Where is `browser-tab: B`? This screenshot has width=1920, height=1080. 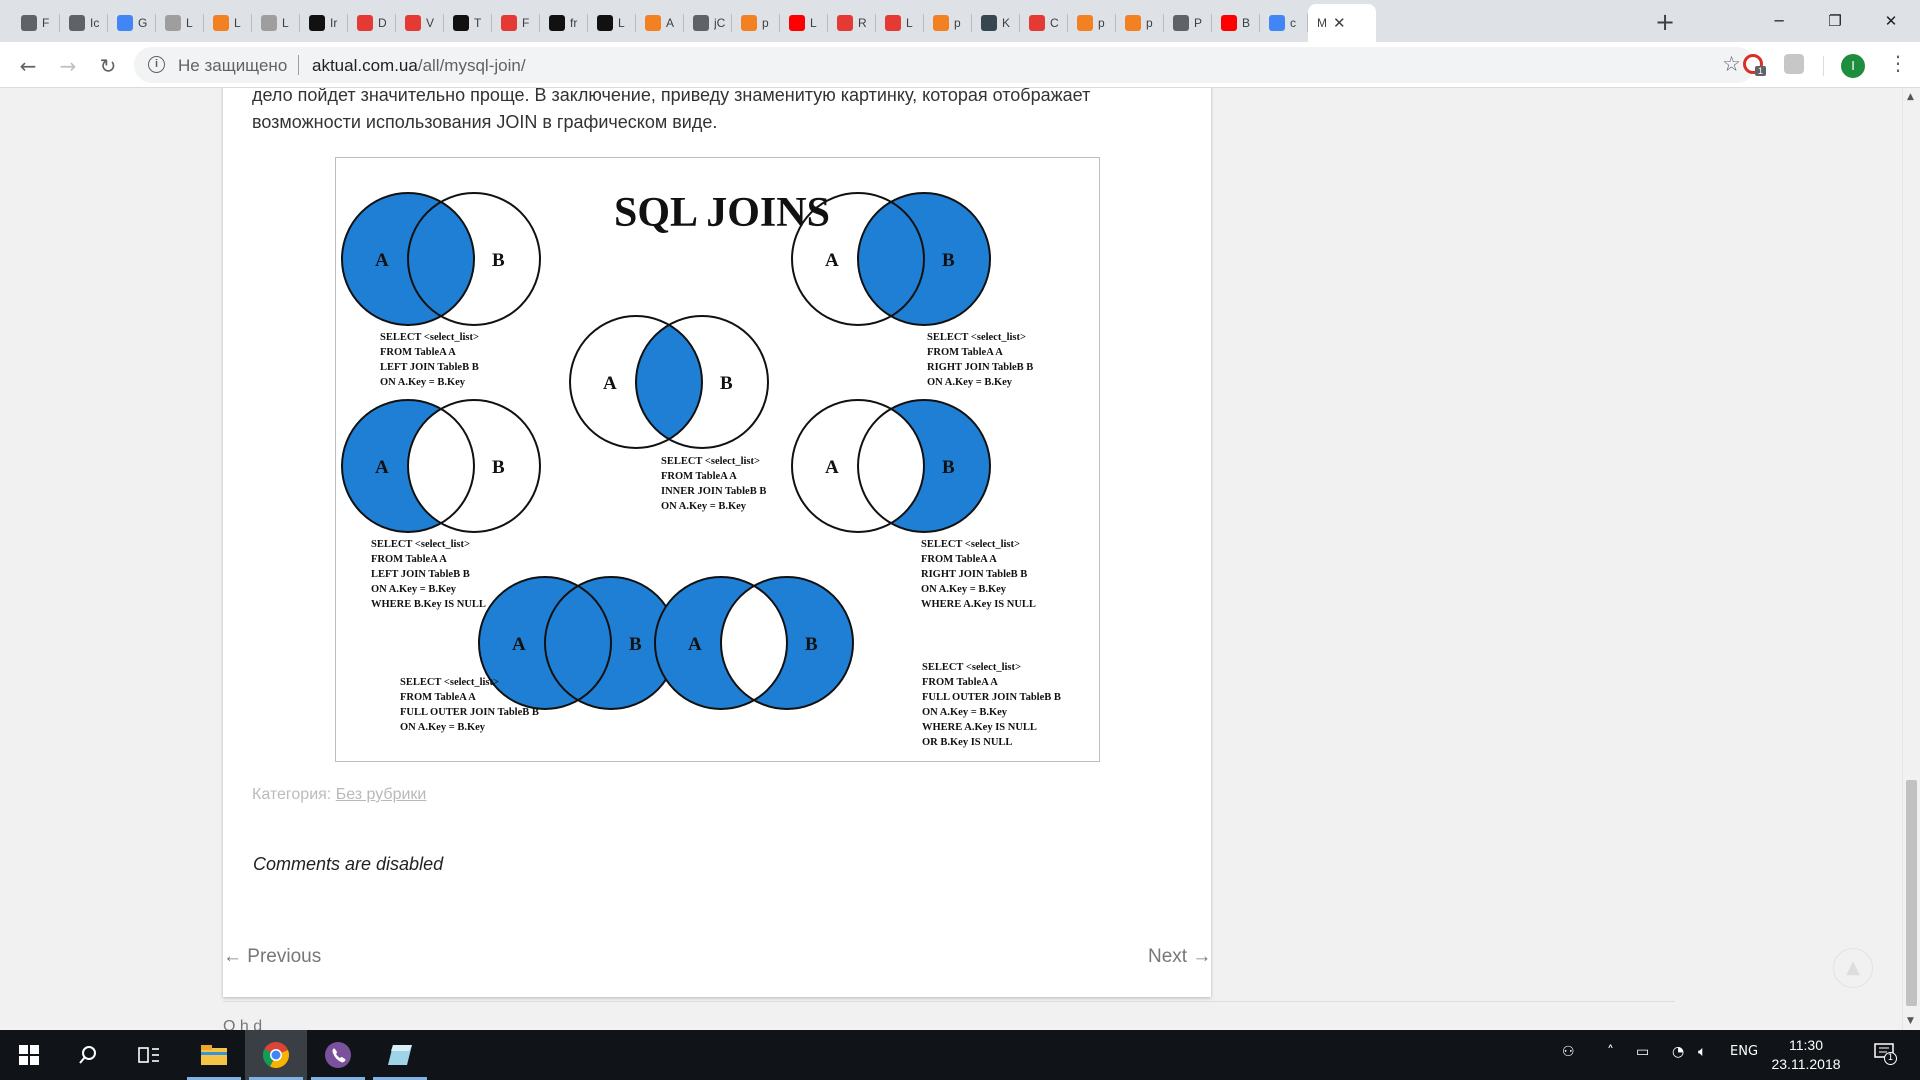
browser-tab: B is located at coordinates (1236, 23).